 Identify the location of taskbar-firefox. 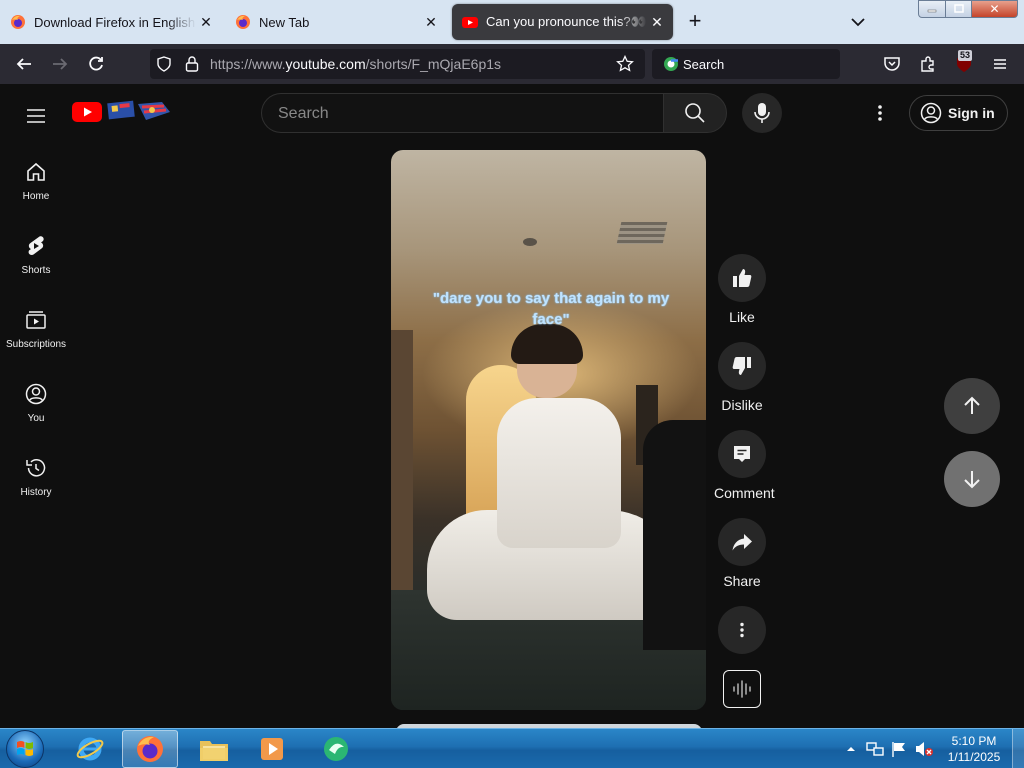
(150, 749).